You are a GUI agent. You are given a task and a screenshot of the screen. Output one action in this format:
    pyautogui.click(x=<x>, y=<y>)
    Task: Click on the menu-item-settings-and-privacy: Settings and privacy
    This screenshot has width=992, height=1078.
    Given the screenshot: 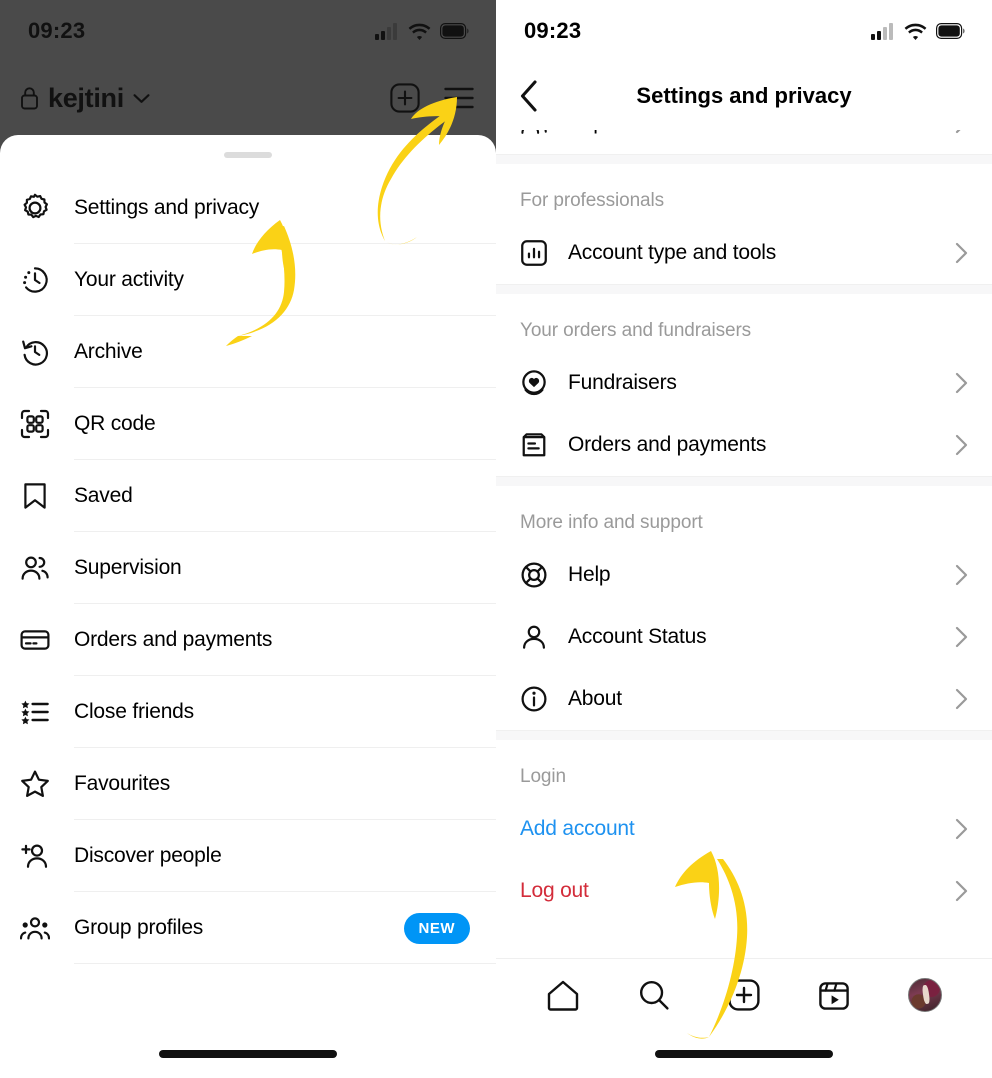 What is the action you would take?
    pyautogui.click(x=248, y=208)
    